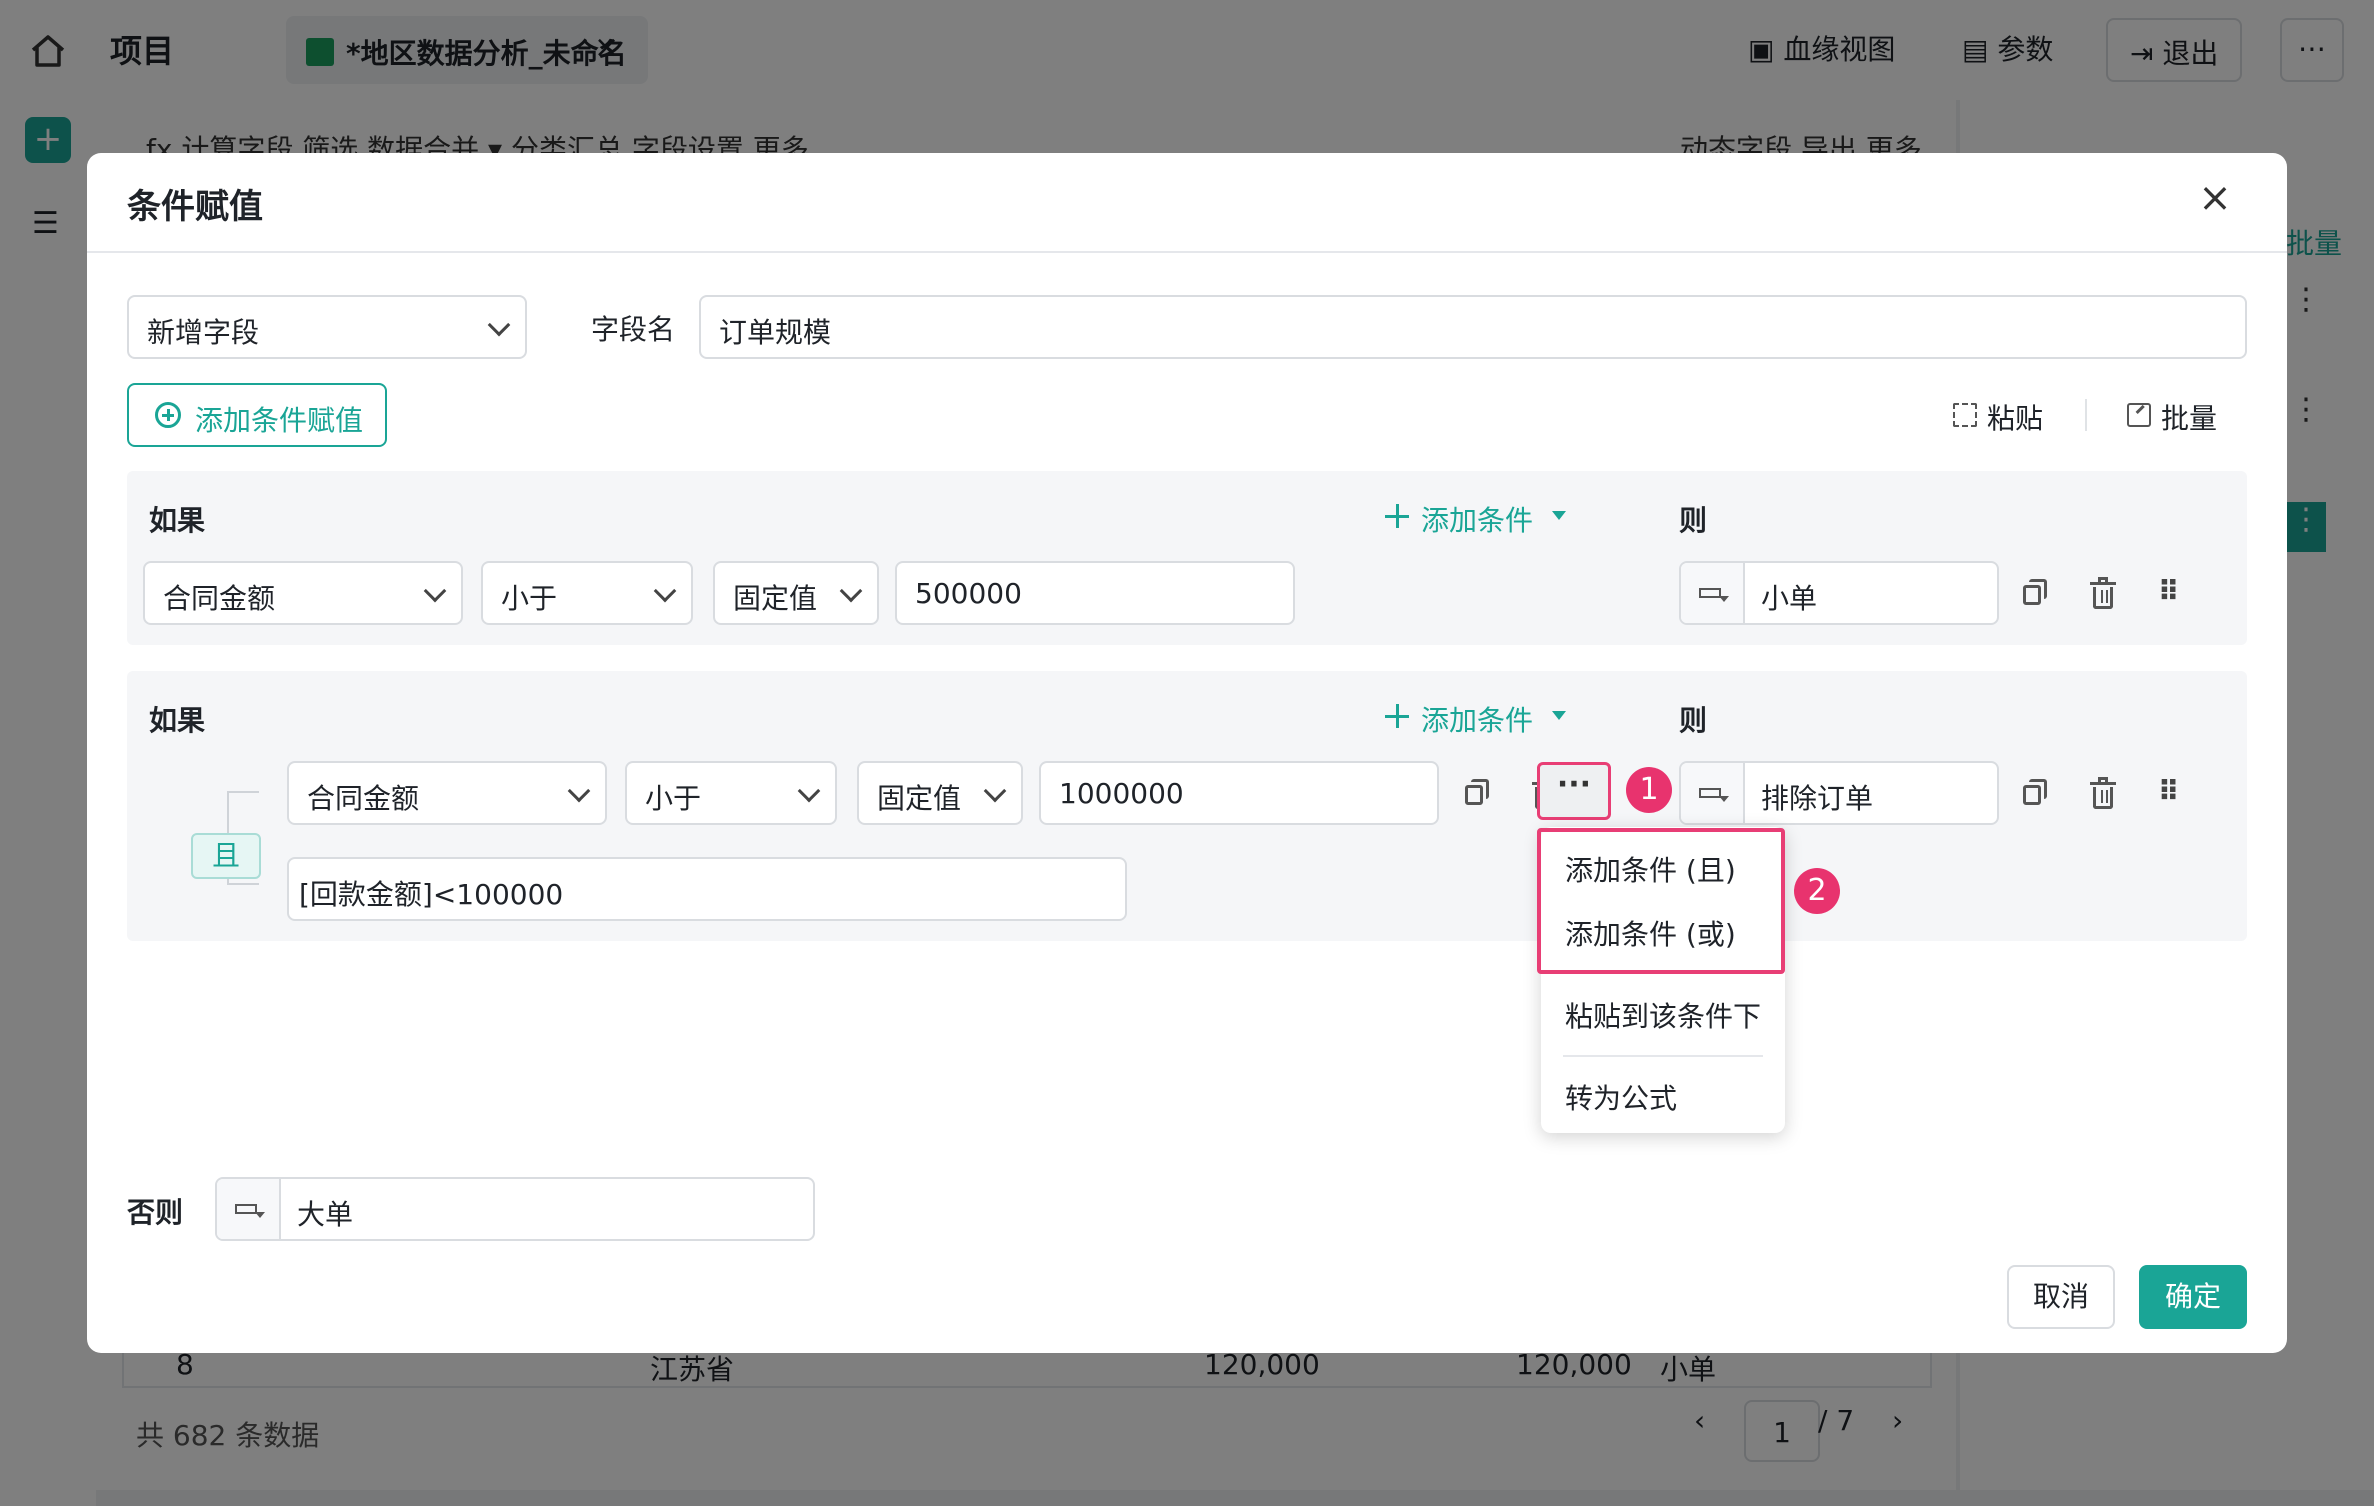  What do you see at coordinates (168, 415) in the screenshot?
I see `add-circle-icon` at bounding box center [168, 415].